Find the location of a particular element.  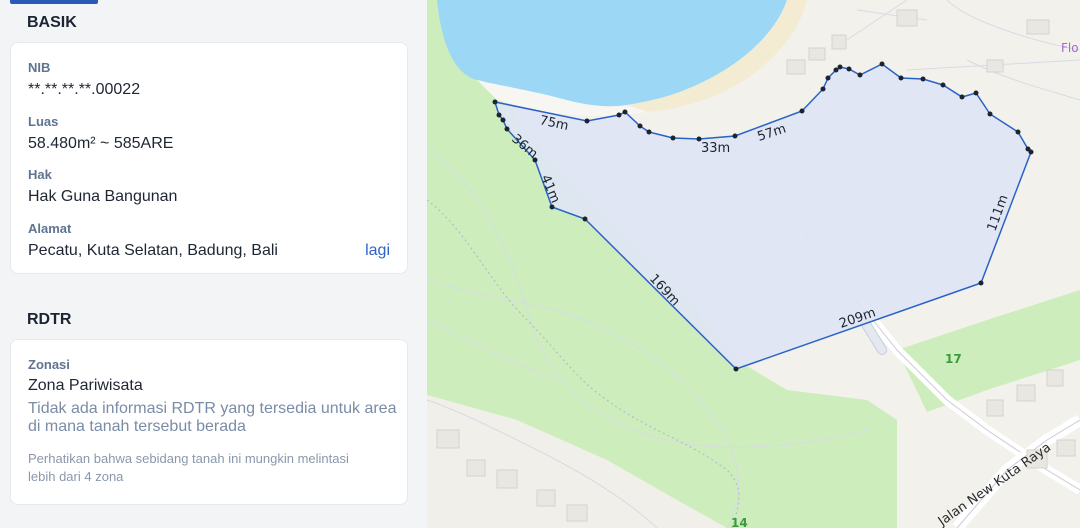

luas-label: Luas is located at coordinates (43, 121).